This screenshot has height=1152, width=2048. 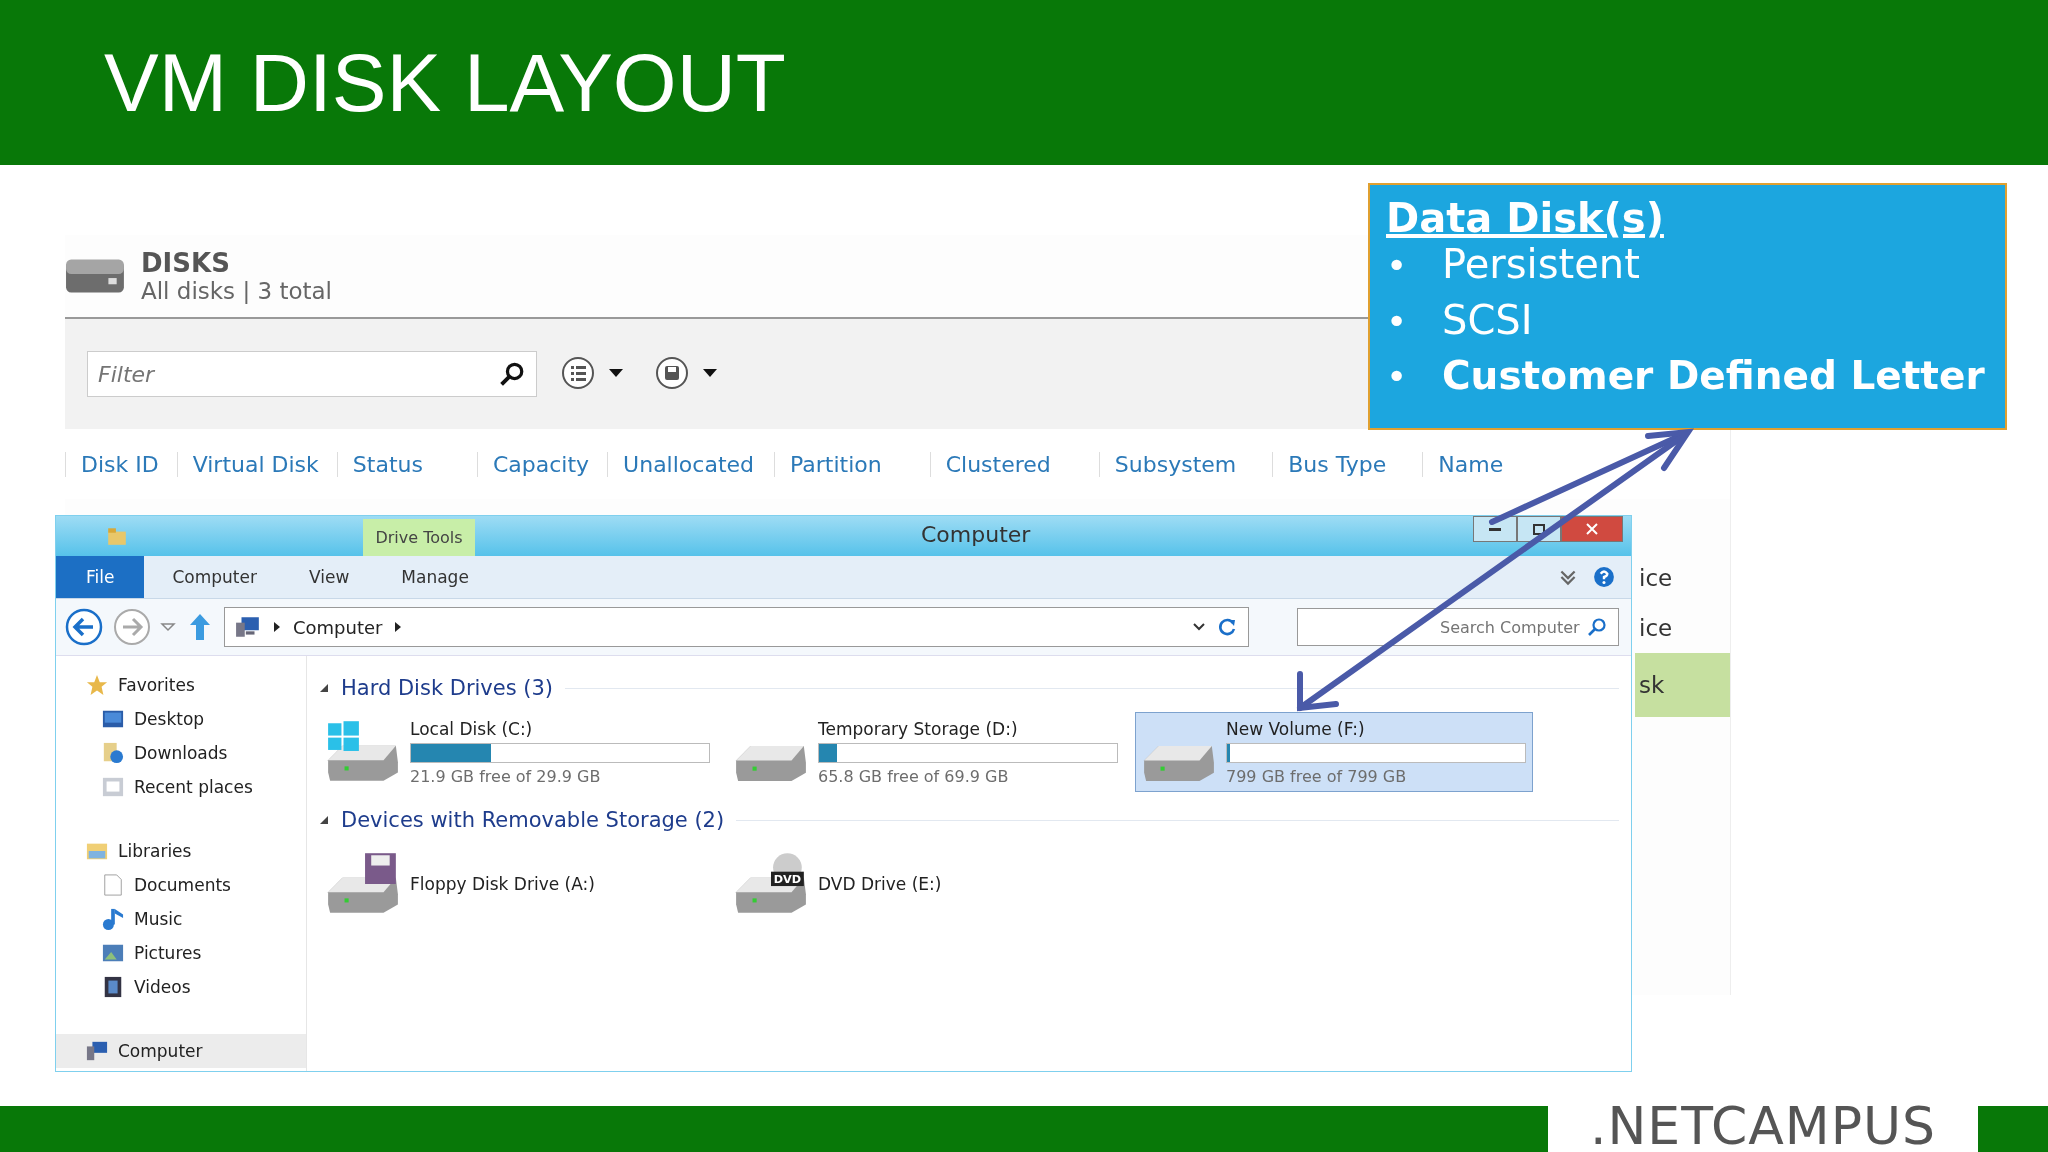 What do you see at coordinates (181, 1051) in the screenshot?
I see `sidebar-item: Computer` at bounding box center [181, 1051].